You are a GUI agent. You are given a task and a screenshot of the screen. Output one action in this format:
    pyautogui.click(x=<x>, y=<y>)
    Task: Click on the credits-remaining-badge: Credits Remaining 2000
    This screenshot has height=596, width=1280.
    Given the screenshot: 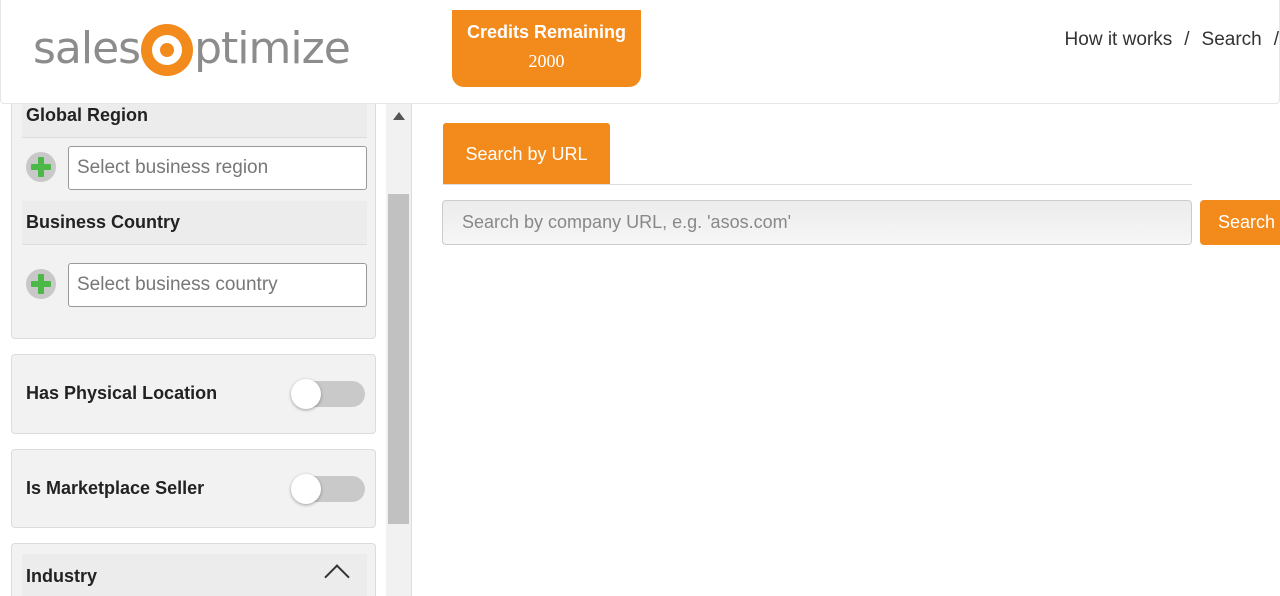 What is the action you would take?
    pyautogui.click(x=546, y=48)
    